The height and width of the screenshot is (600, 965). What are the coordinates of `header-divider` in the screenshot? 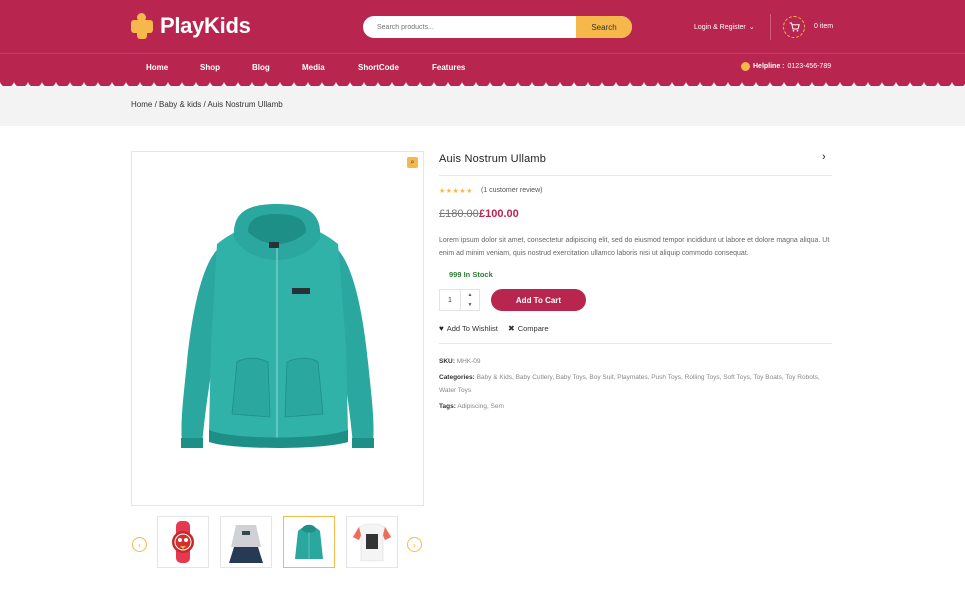 It's located at (770, 27).